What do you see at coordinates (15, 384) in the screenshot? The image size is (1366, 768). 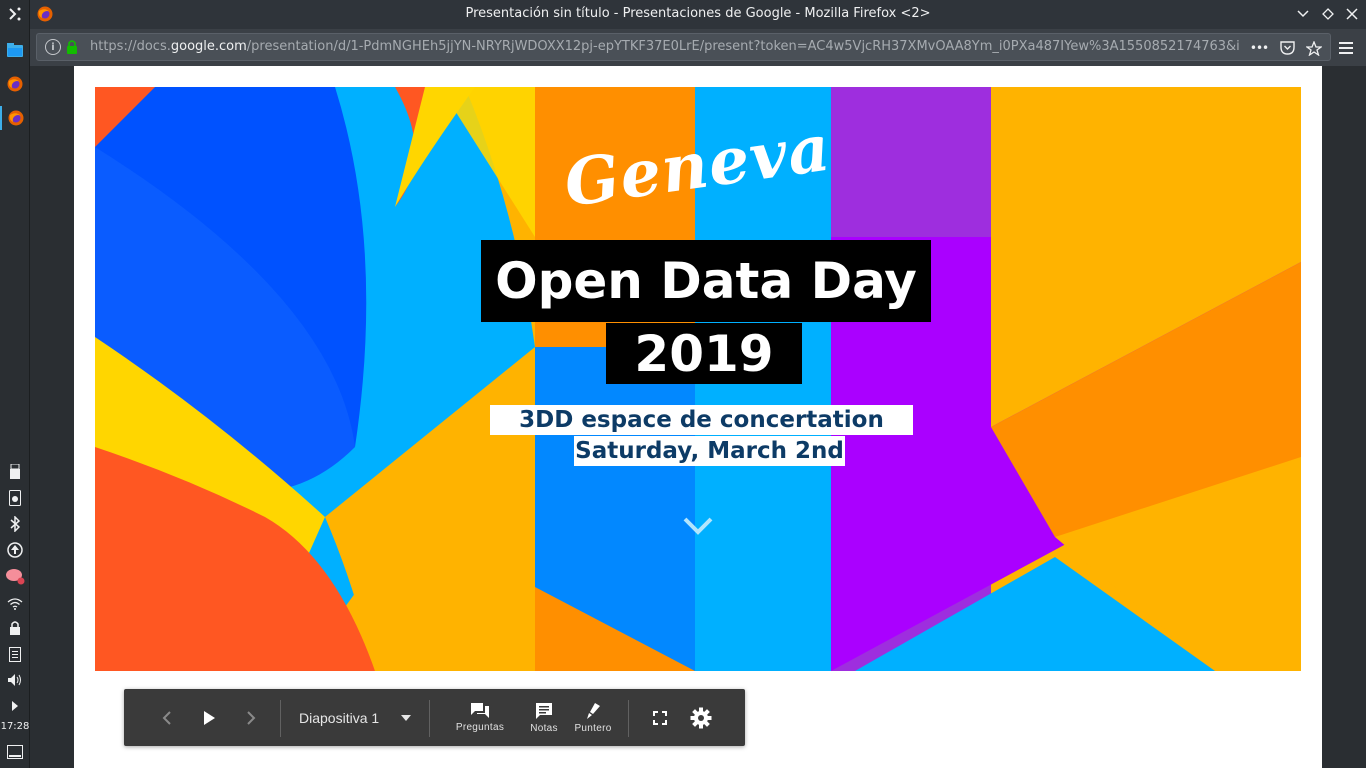 I see `taskbar: 17:28` at bounding box center [15, 384].